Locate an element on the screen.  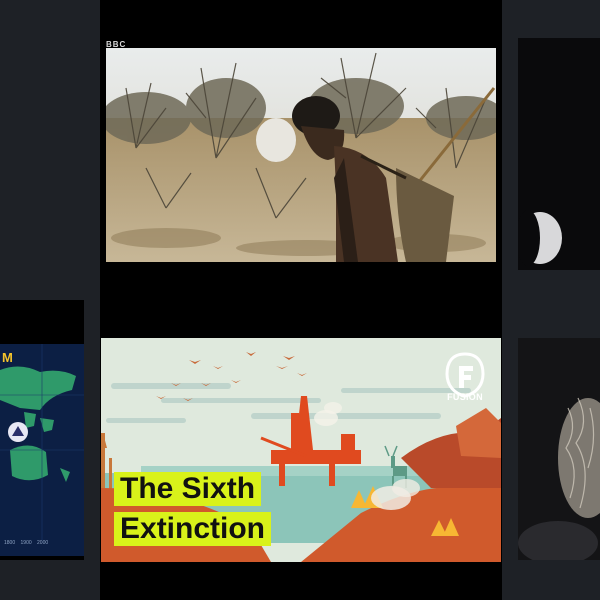
video-thumbnail-right-top is located at coordinates (559, 154).